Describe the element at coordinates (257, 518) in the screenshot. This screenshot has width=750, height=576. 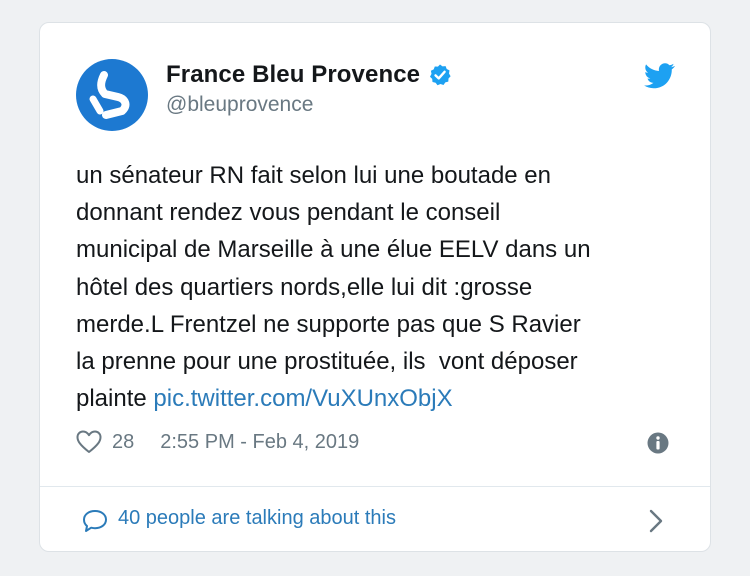
I see `talking-about-link: 40 people are talking about this` at that location.